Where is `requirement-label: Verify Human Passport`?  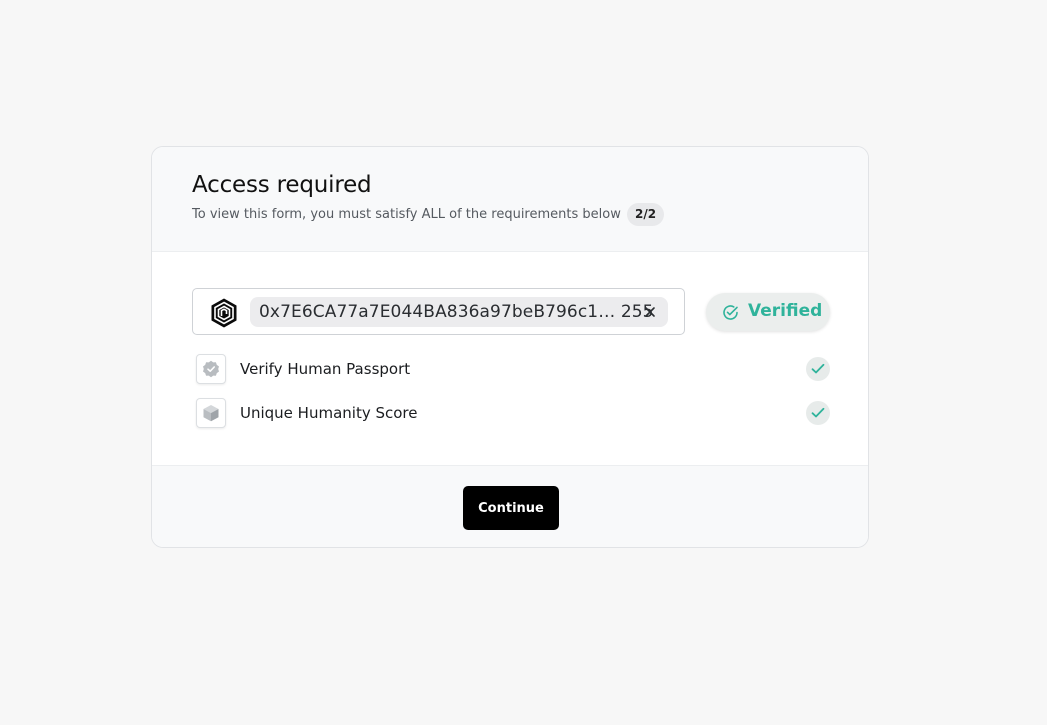
requirement-label: Verify Human Passport is located at coordinates (325, 369).